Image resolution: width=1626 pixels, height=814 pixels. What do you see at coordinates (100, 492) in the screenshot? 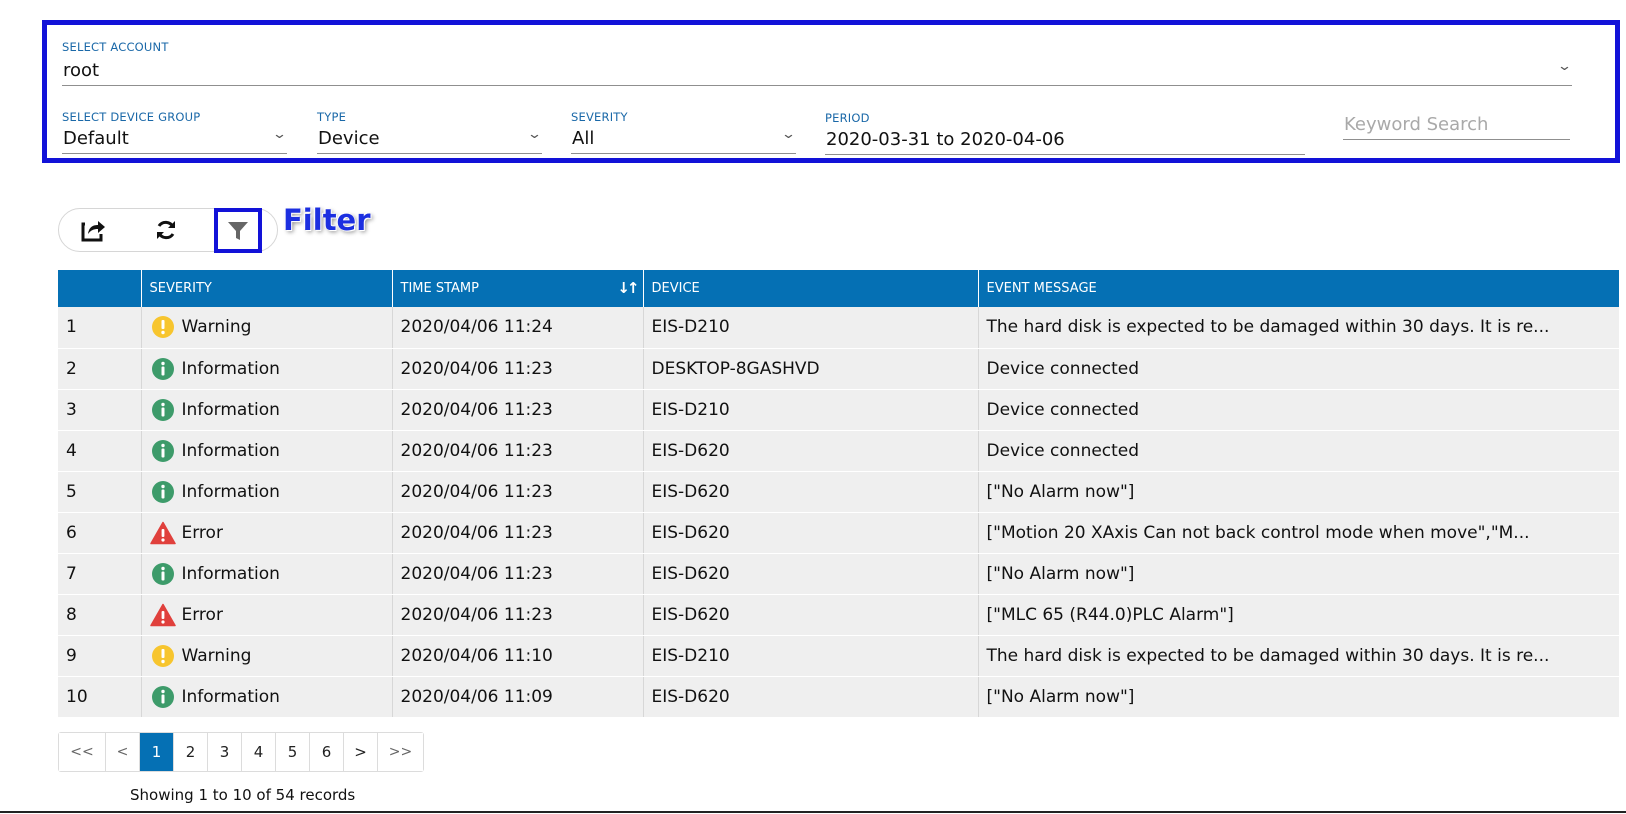
I see `row-number: 5` at bounding box center [100, 492].